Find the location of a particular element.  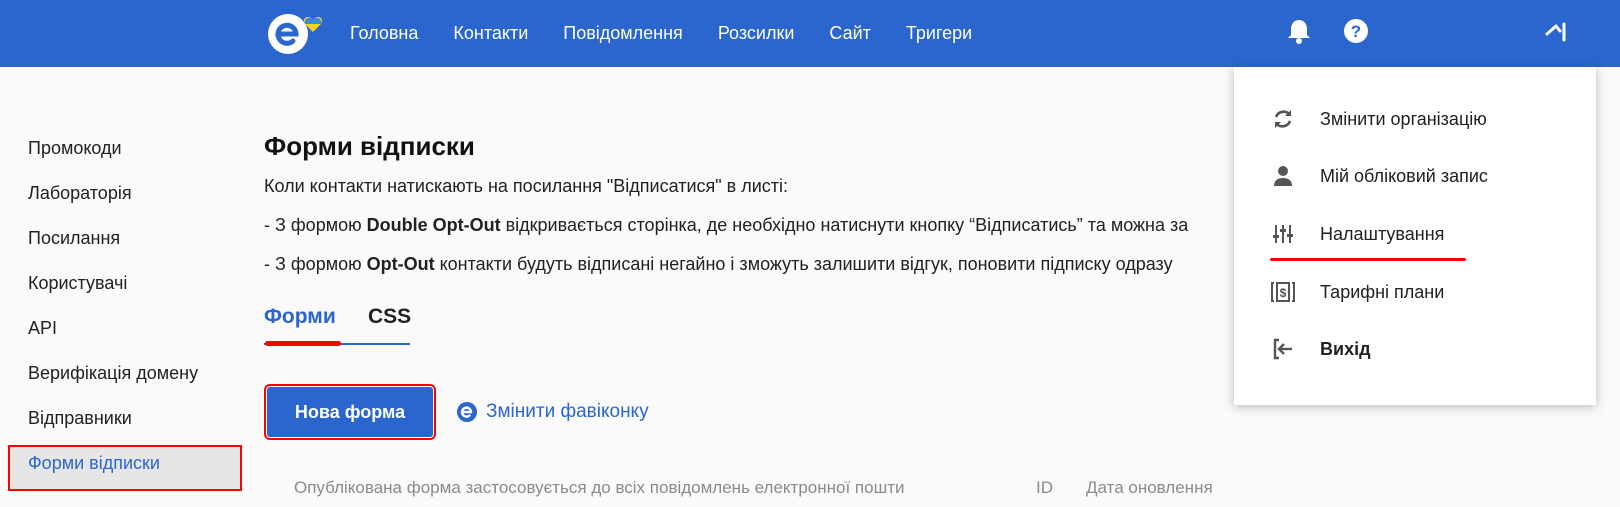

nav-item-home: Головна is located at coordinates (384, 33).